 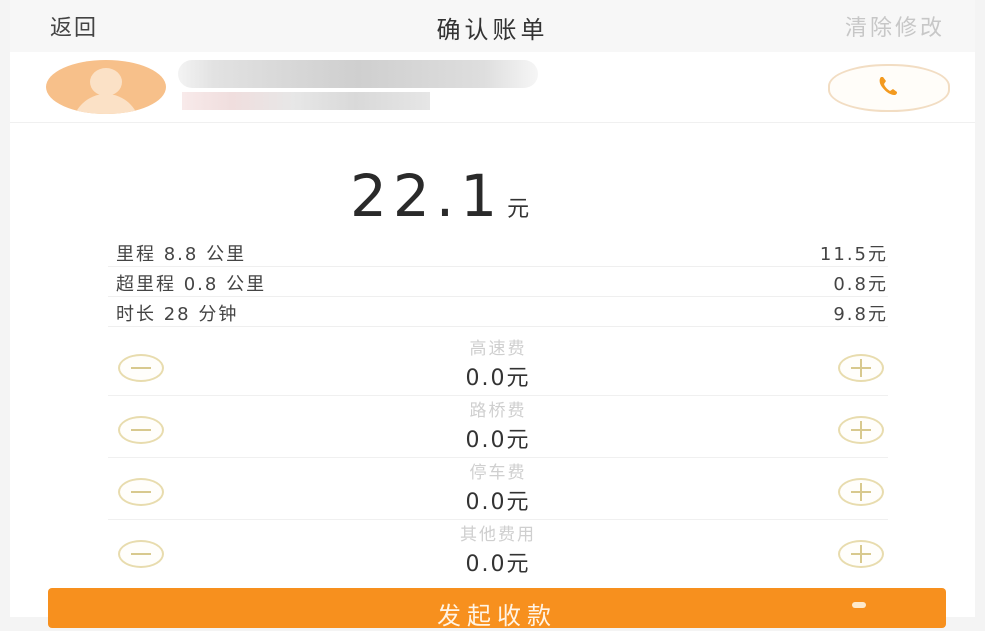 What do you see at coordinates (306, 101) in the screenshot?
I see `redacted-driver-details` at bounding box center [306, 101].